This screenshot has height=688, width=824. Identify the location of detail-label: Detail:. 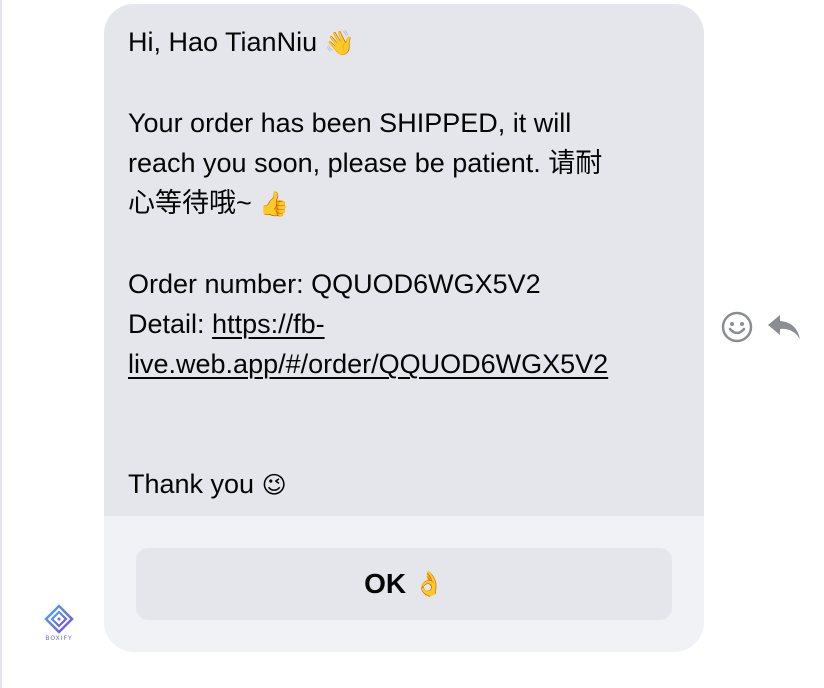
(166, 324).